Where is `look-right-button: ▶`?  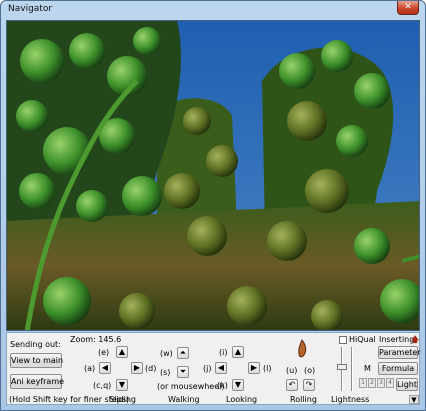 look-right-button: ▶ is located at coordinates (254, 368).